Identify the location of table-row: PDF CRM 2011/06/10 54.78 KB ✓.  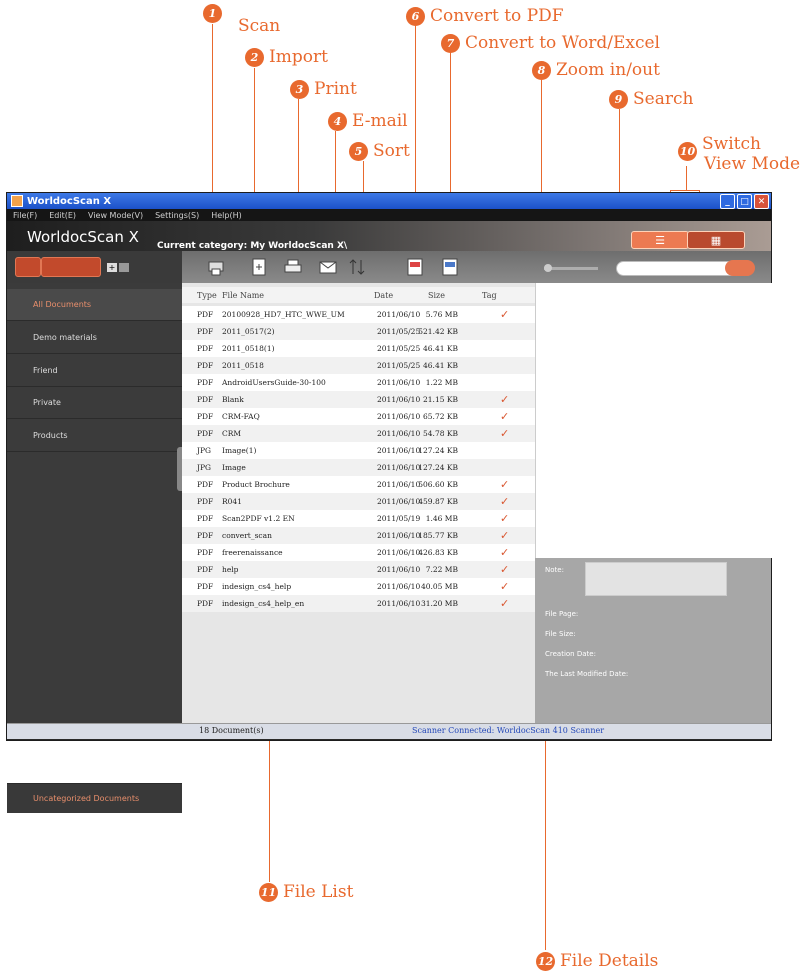
(358, 433).